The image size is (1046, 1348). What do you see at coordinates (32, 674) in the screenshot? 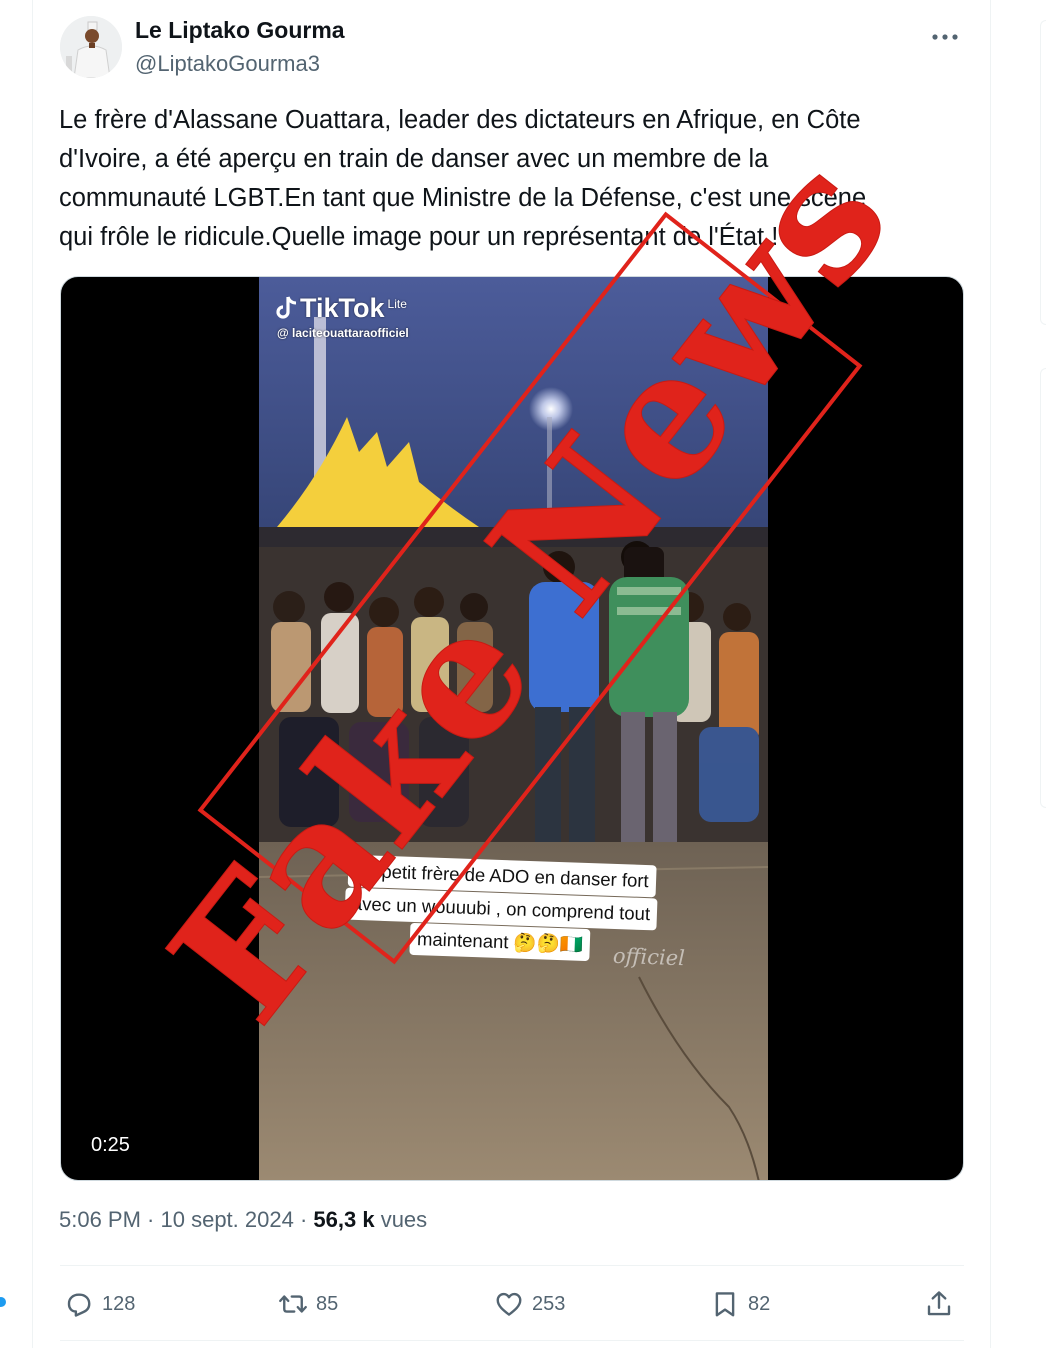
I see `timeline-left-border` at bounding box center [32, 674].